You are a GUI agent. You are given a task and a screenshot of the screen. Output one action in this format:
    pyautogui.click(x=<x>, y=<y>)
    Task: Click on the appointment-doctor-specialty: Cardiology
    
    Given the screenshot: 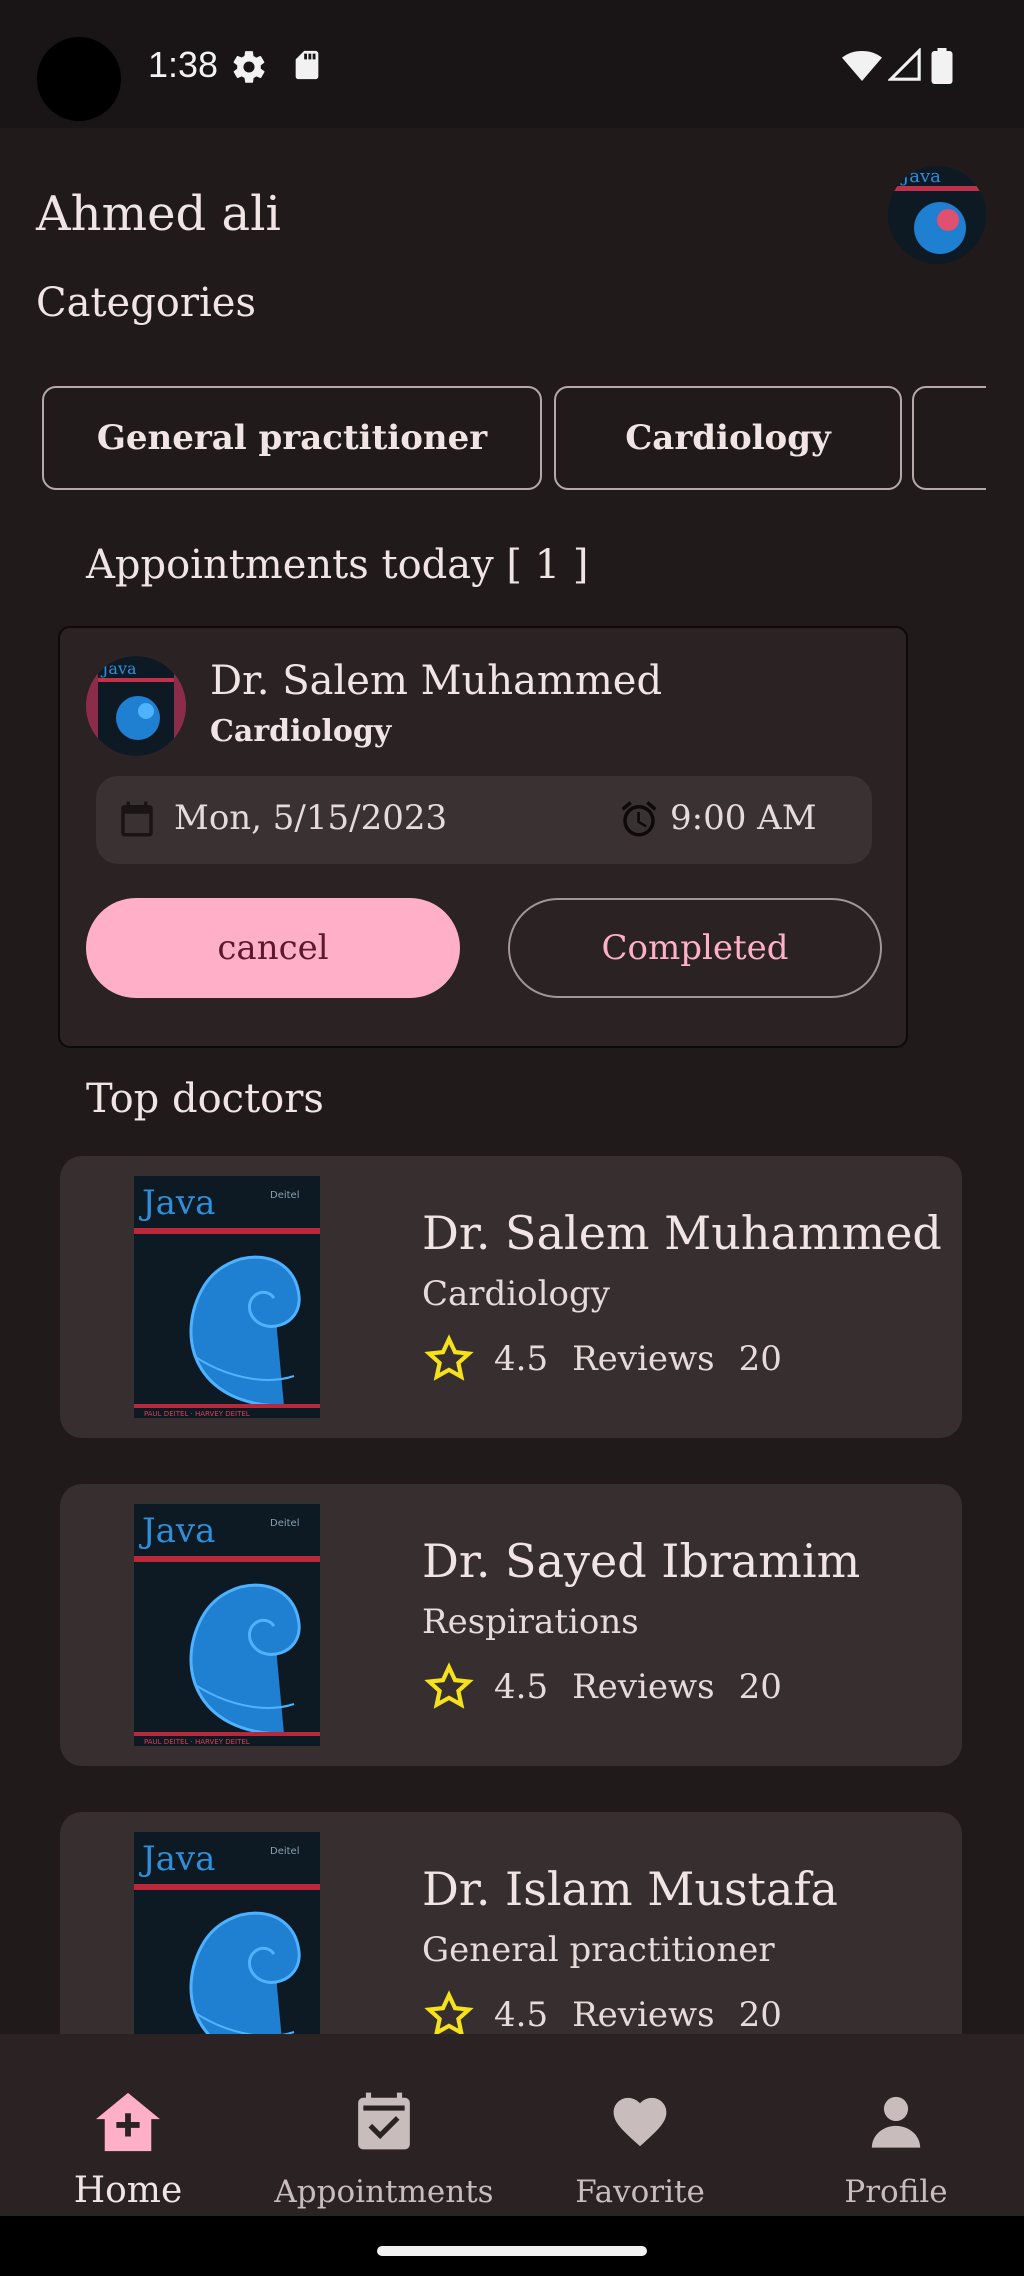 What is the action you would take?
    pyautogui.click(x=301, y=731)
    